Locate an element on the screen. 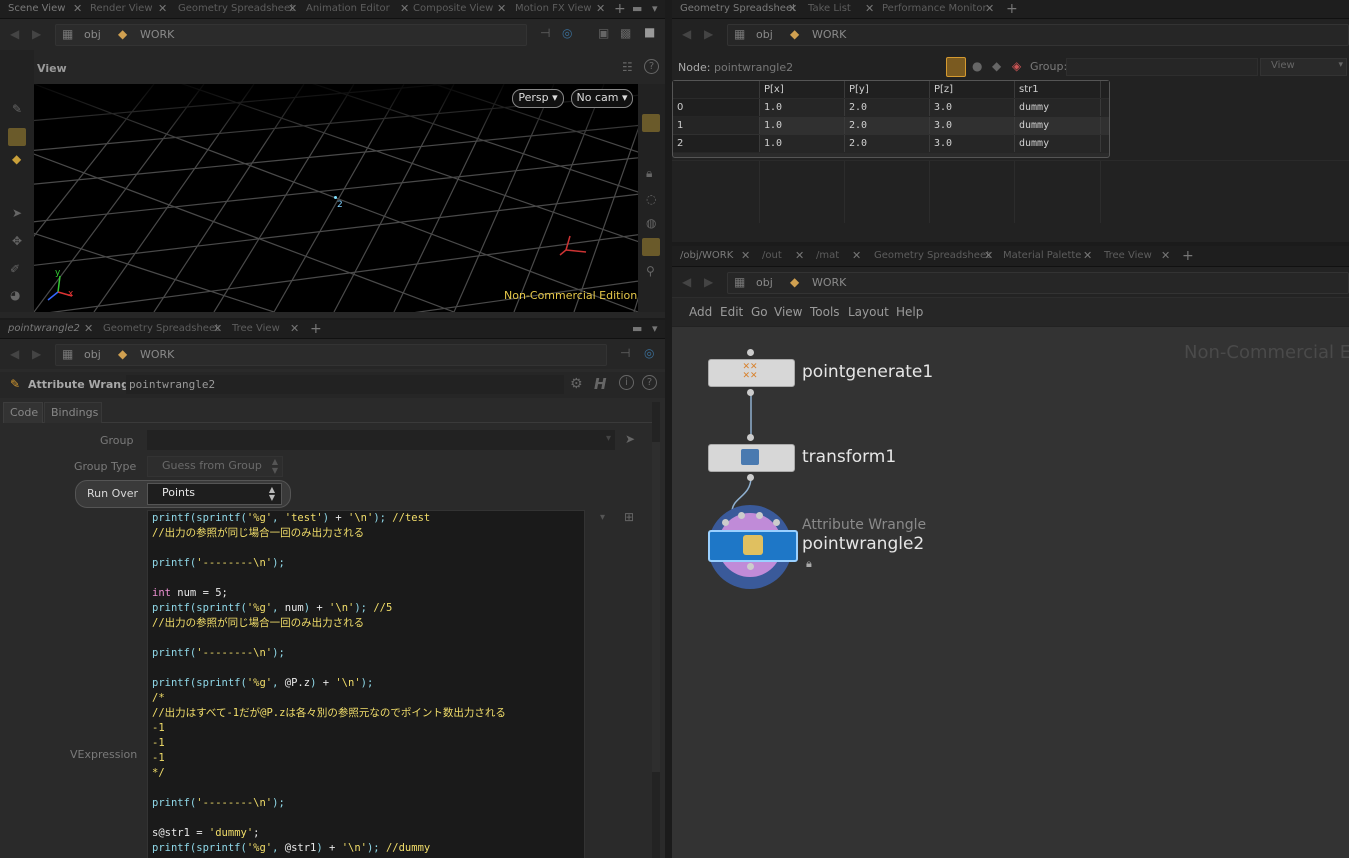 Image resolution: width=1349 pixels, height=858 pixels. scrollbar-thumb is located at coordinates (656, 607).